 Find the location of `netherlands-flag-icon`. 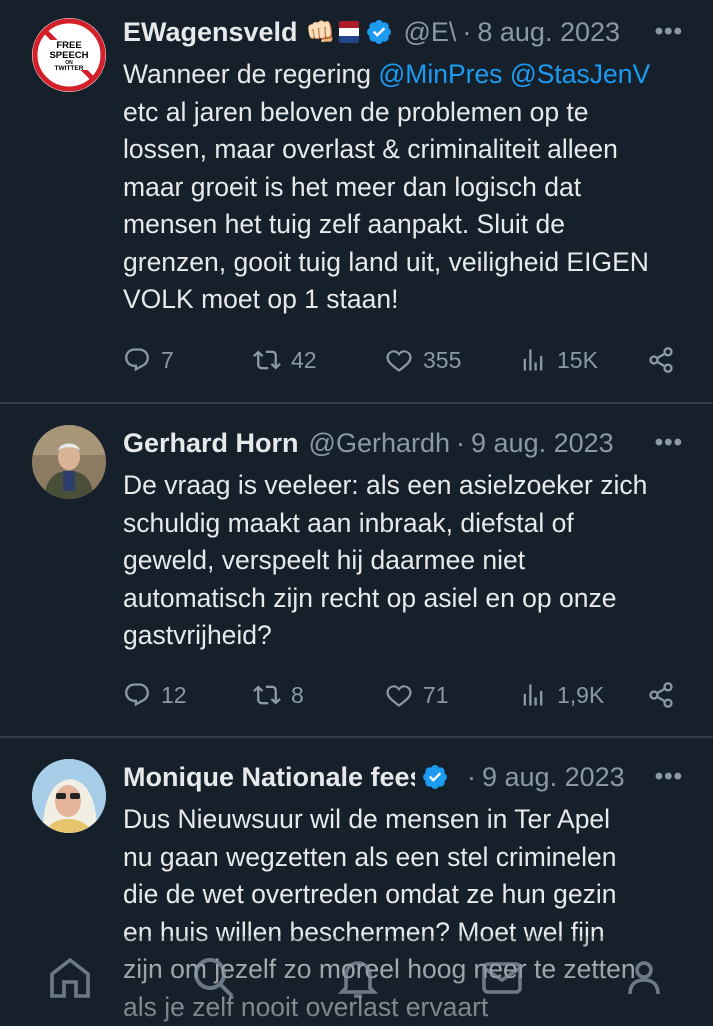

netherlands-flag-icon is located at coordinates (349, 32).